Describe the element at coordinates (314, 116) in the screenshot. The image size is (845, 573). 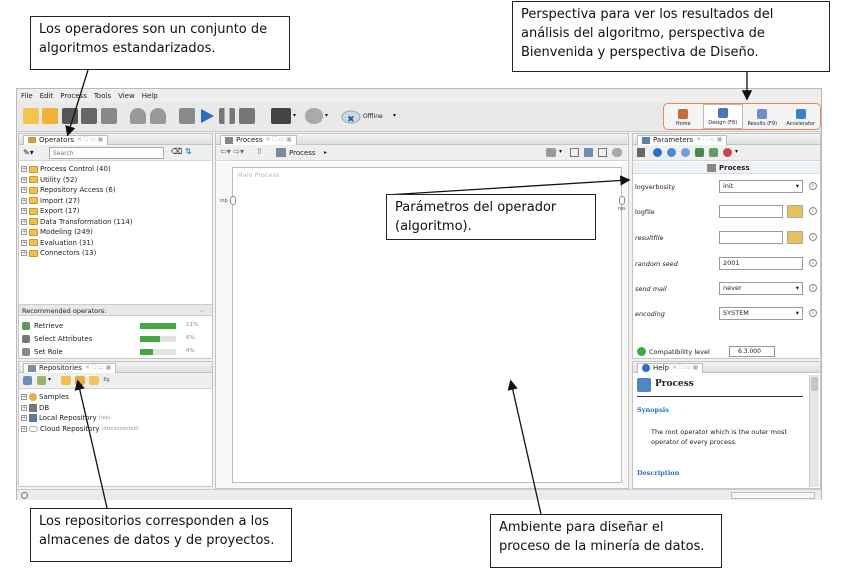
I see `cloud-icon` at that location.